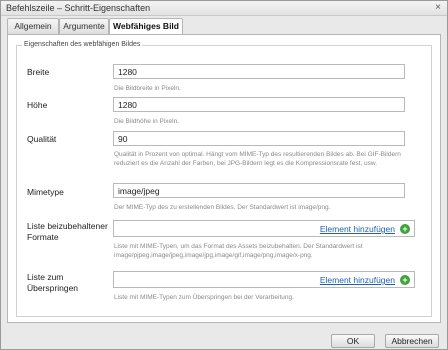  What do you see at coordinates (33, 26) in the screenshot?
I see `tab-general: Allgemein` at bounding box center [33, 26].